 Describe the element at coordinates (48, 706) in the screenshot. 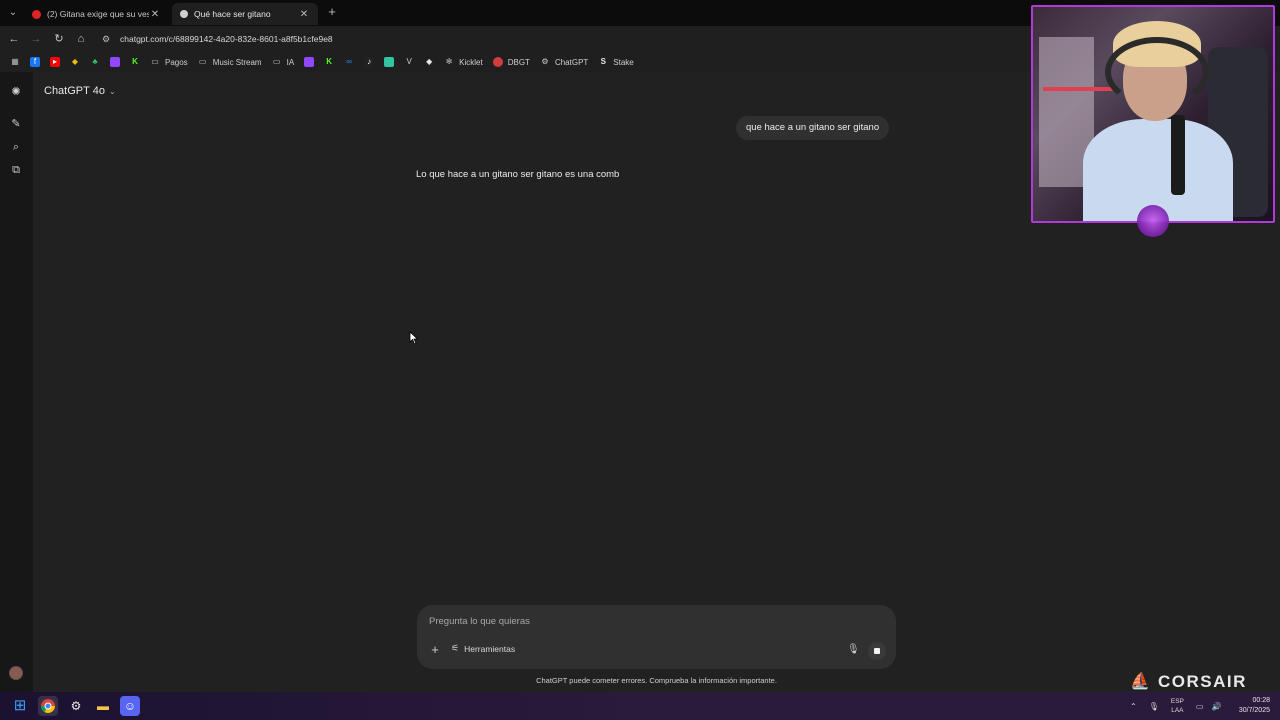

I see `chrome-icon` at that location.